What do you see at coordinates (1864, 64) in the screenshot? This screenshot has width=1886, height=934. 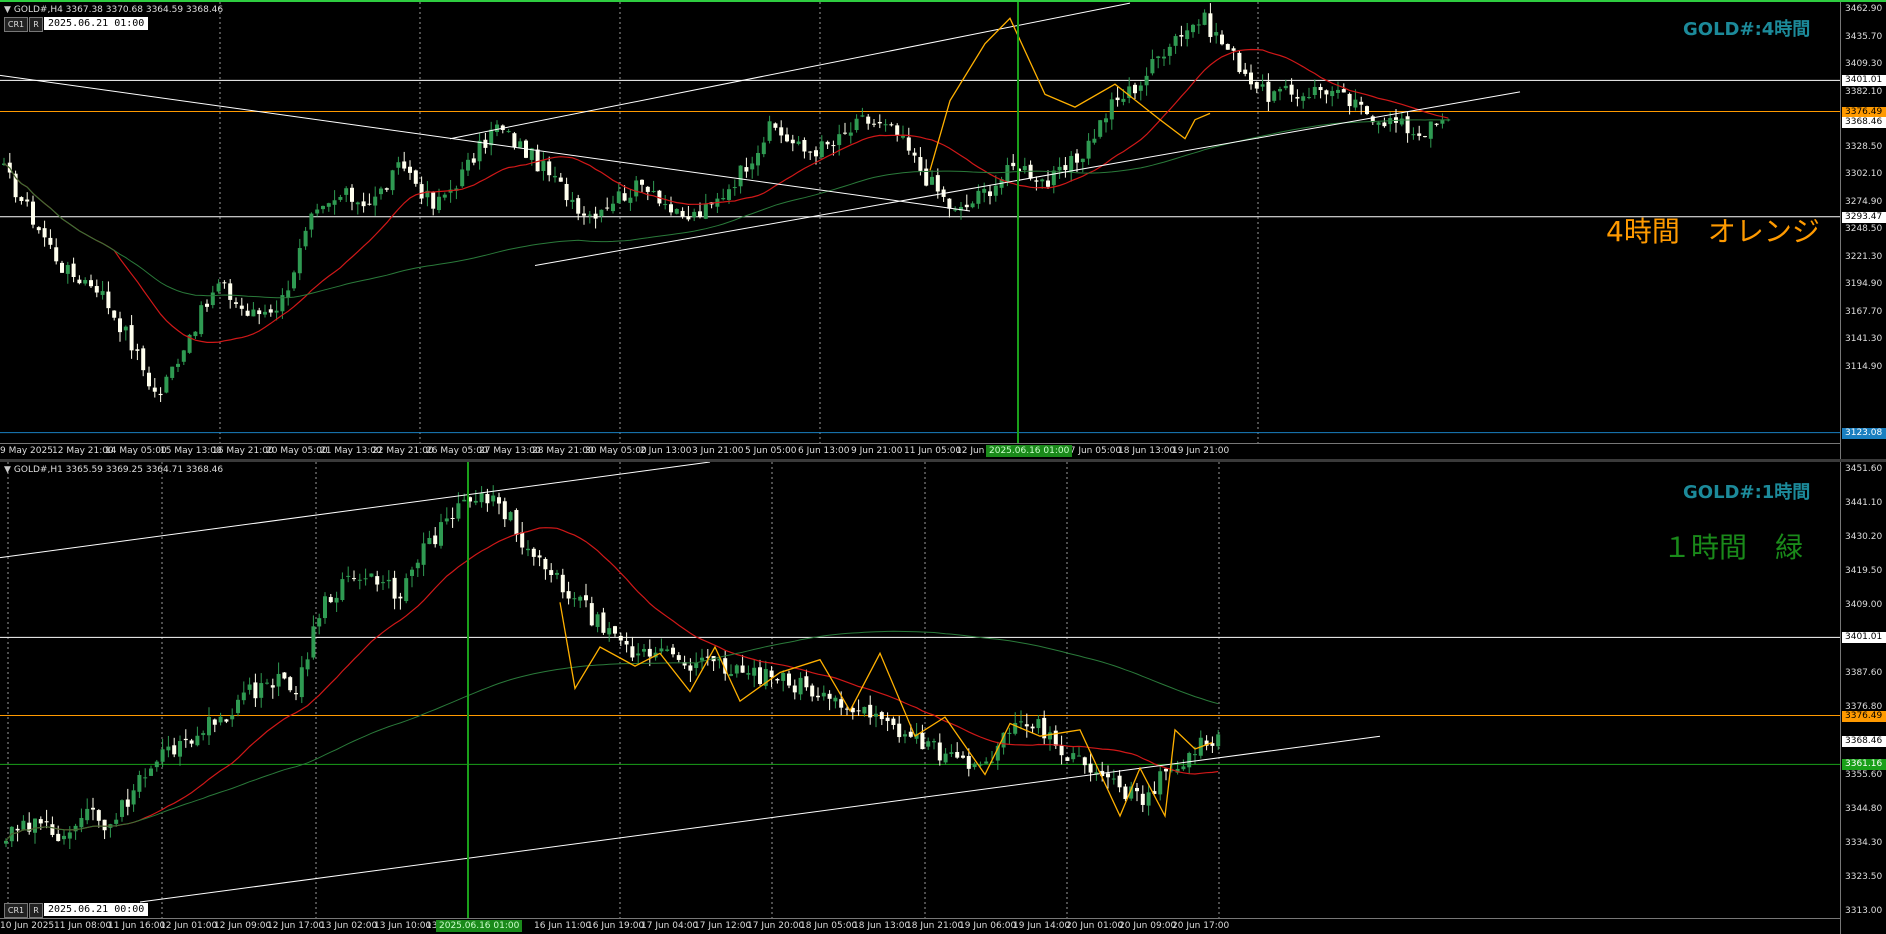 I see `price-axis-label: 3409.30` at bounding box center [1864, 64].